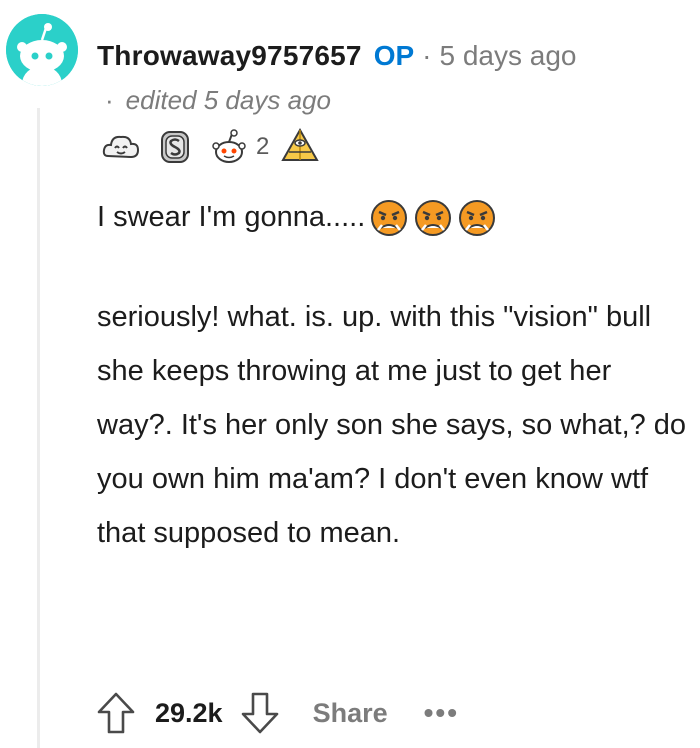 The width and height of the screenshot is (700, 748). Describe the element at coordinates (508, 56) in the screenshot. I see `timestamp: 5 days ago` at that location.